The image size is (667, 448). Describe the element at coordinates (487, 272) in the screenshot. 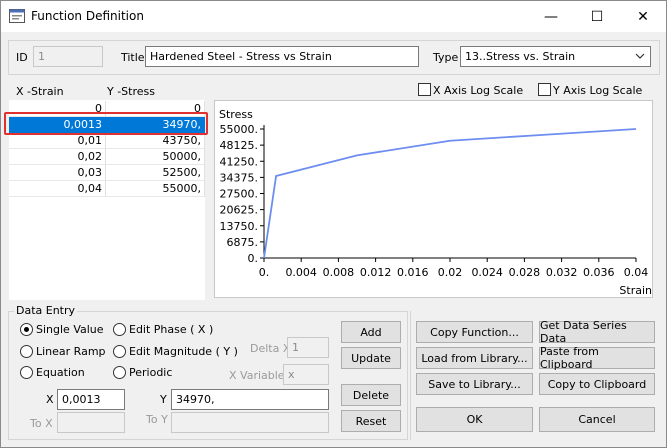

I see `x-tick-label: 0.024` at that location.